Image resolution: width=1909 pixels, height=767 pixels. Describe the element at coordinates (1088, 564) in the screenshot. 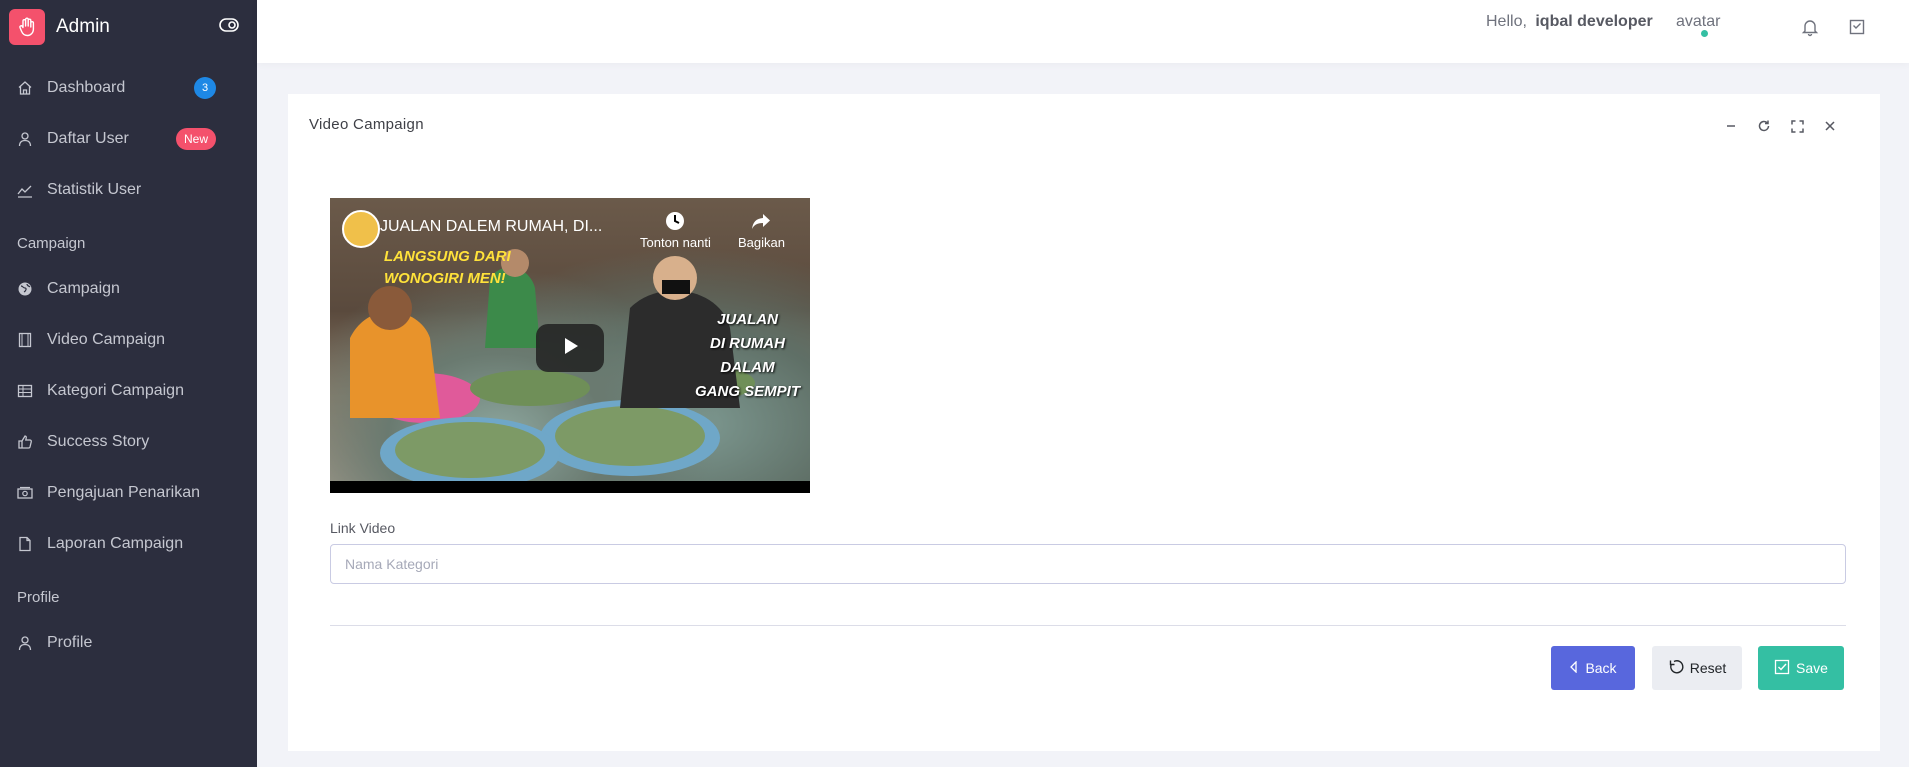

I see `link-video-input` at that location.